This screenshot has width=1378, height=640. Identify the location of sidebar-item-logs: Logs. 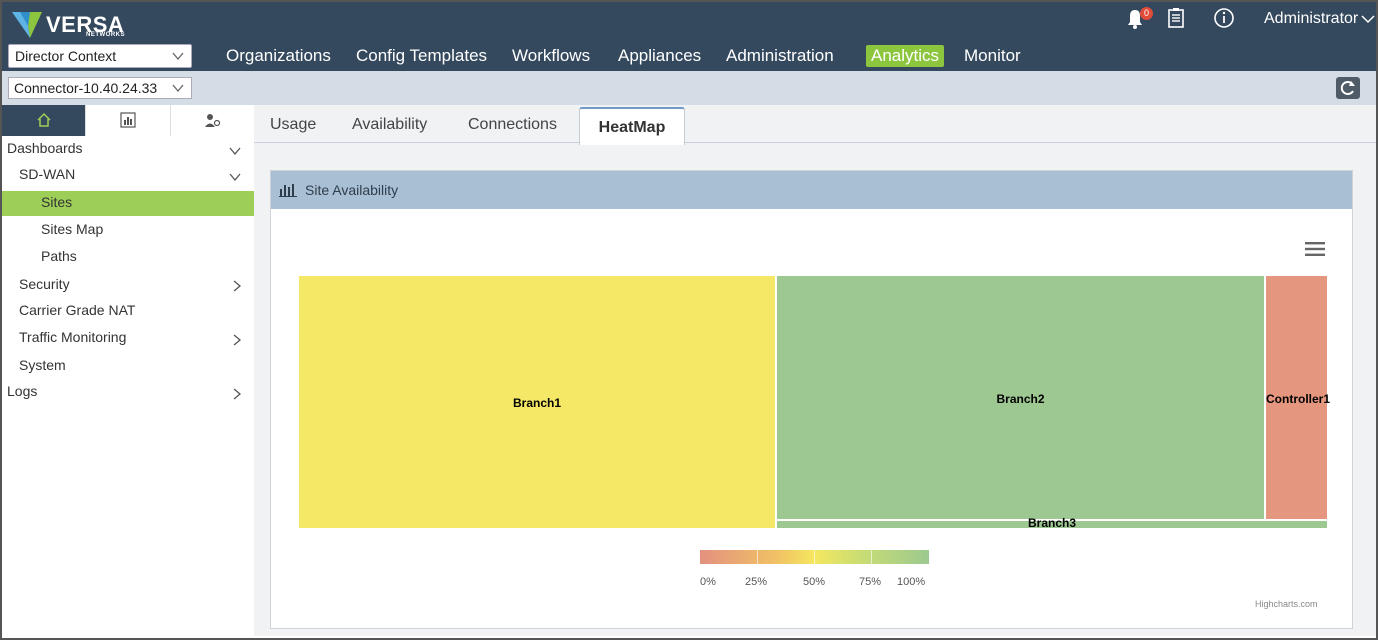
(22, 391).